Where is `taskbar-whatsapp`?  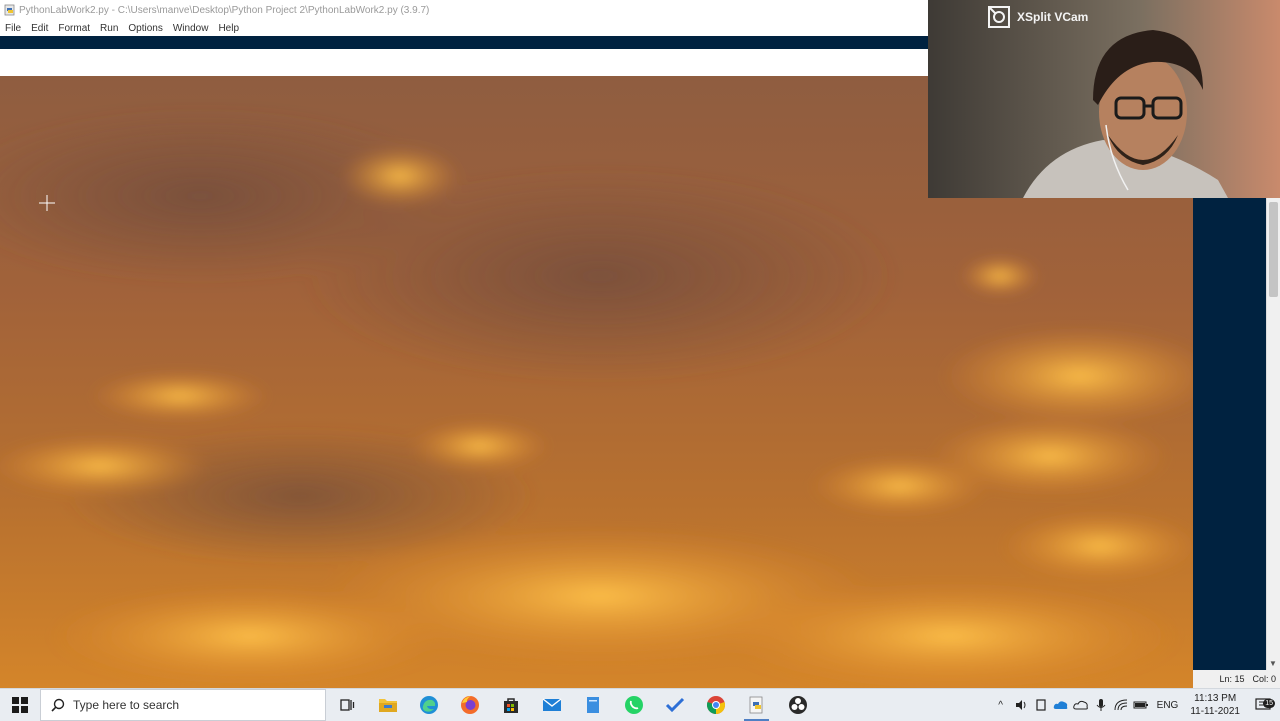
taskbar-whatsapp is located at coordinates (633, 705).